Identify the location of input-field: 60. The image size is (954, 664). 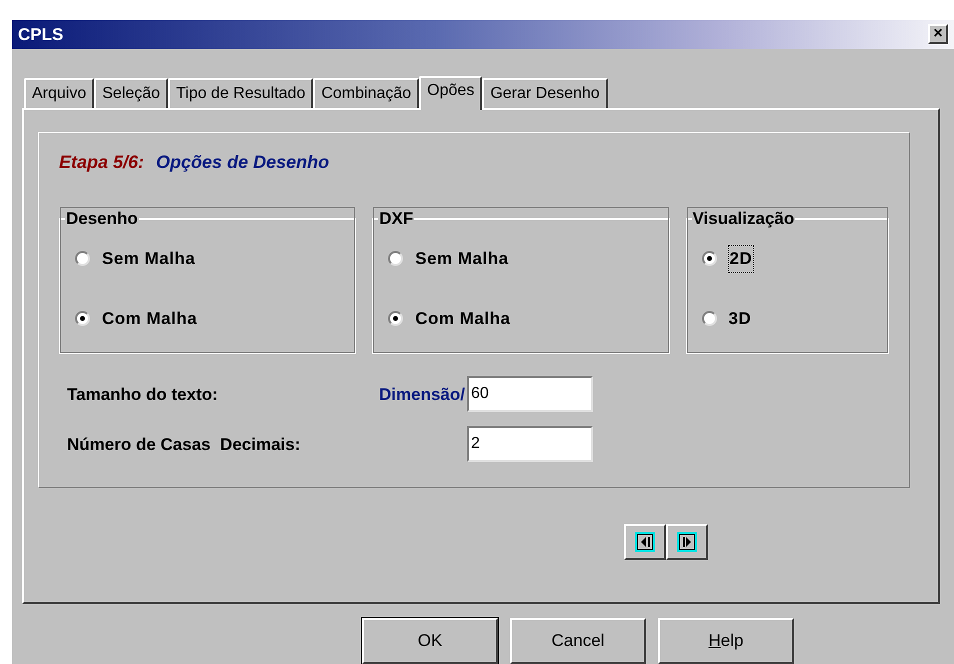
(530, 394).